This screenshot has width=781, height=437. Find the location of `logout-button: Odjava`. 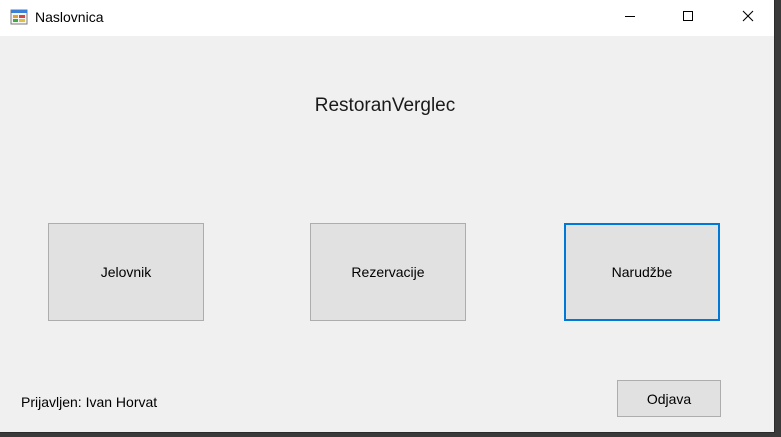

logout-button: Odjava is located at coordinates (669, 398).